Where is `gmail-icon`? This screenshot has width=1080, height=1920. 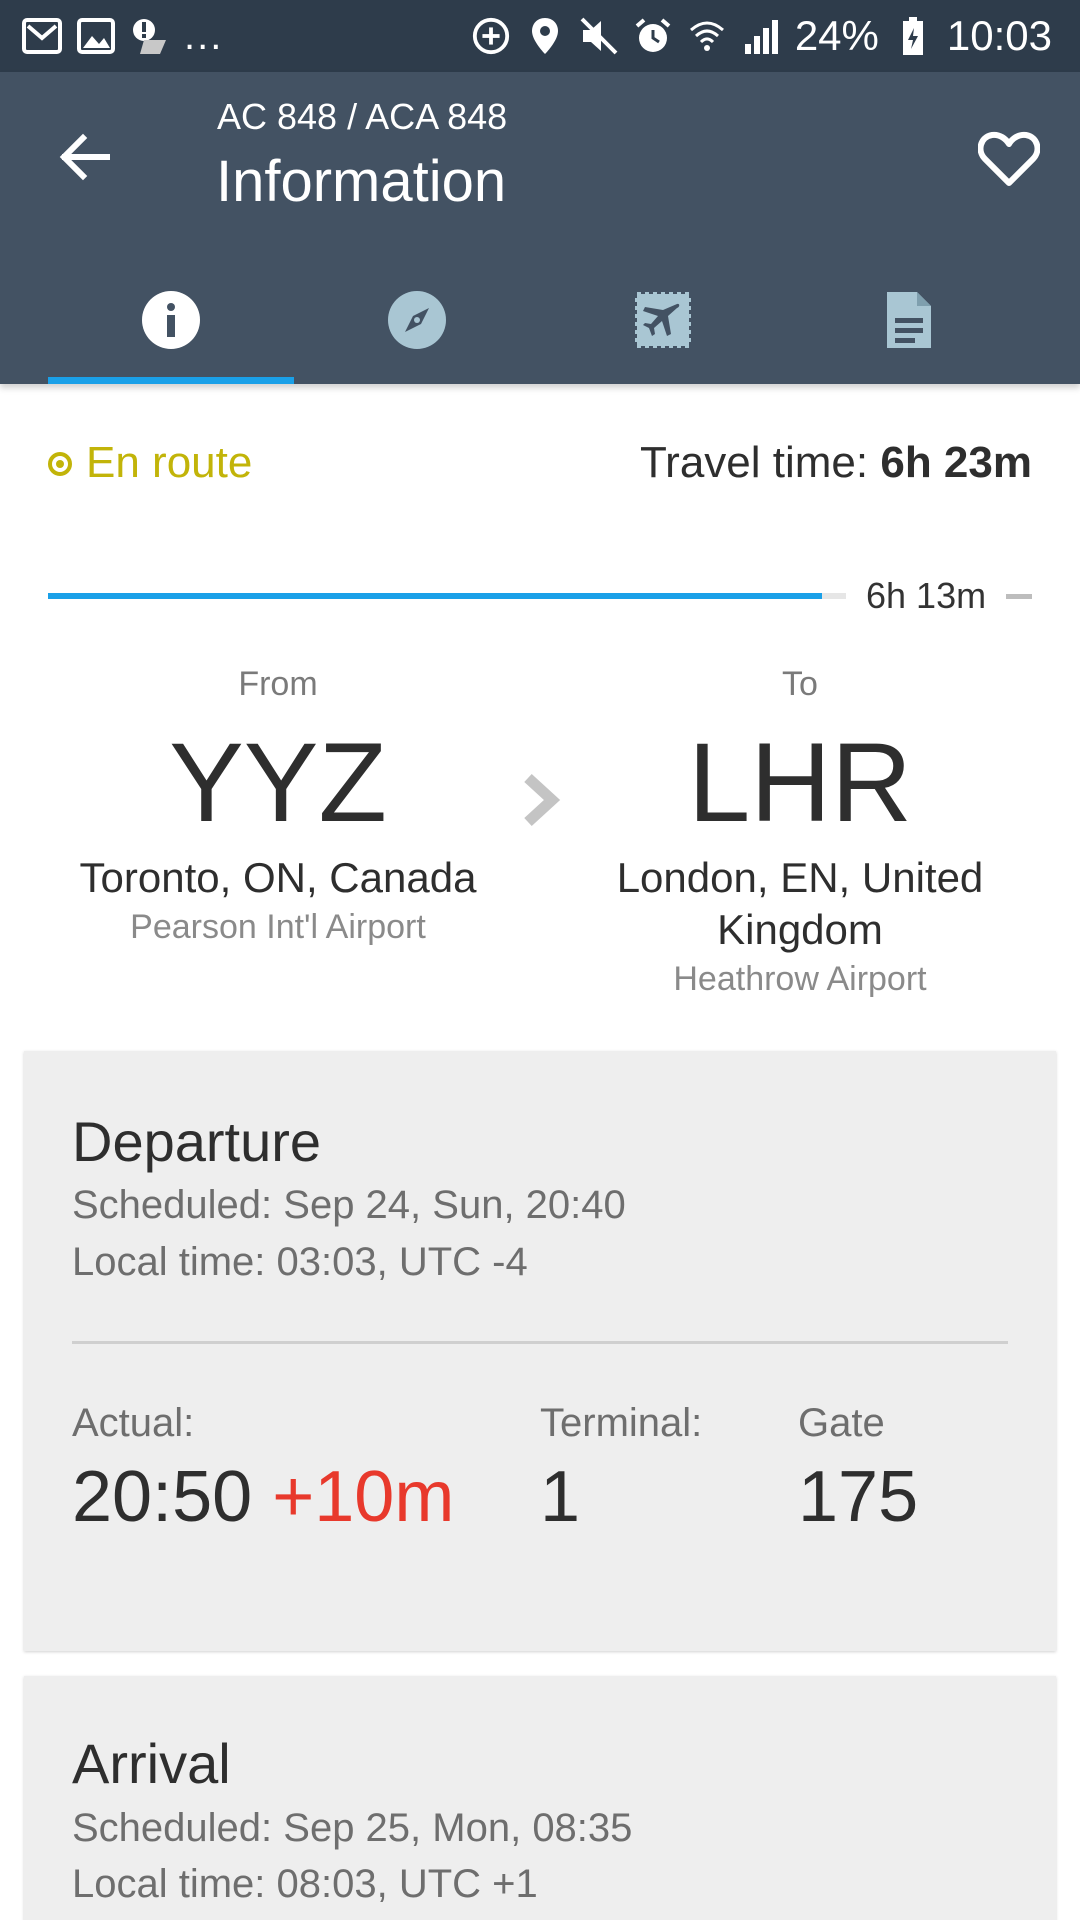
gmail-icon is located at coordinates (42, 36).